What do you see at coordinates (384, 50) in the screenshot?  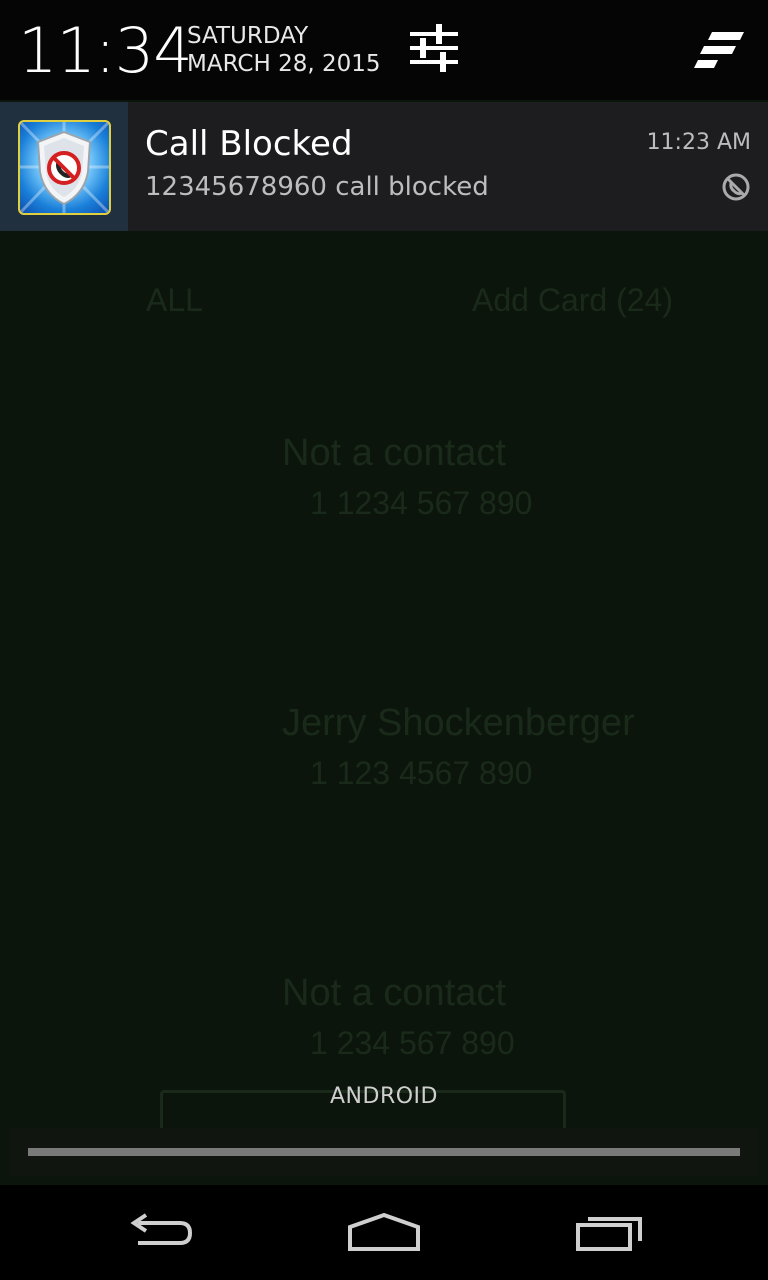 I see `notification-header: 11:34 SATURDAY MARCH 28, 2015` at bounding box center [384, 50].